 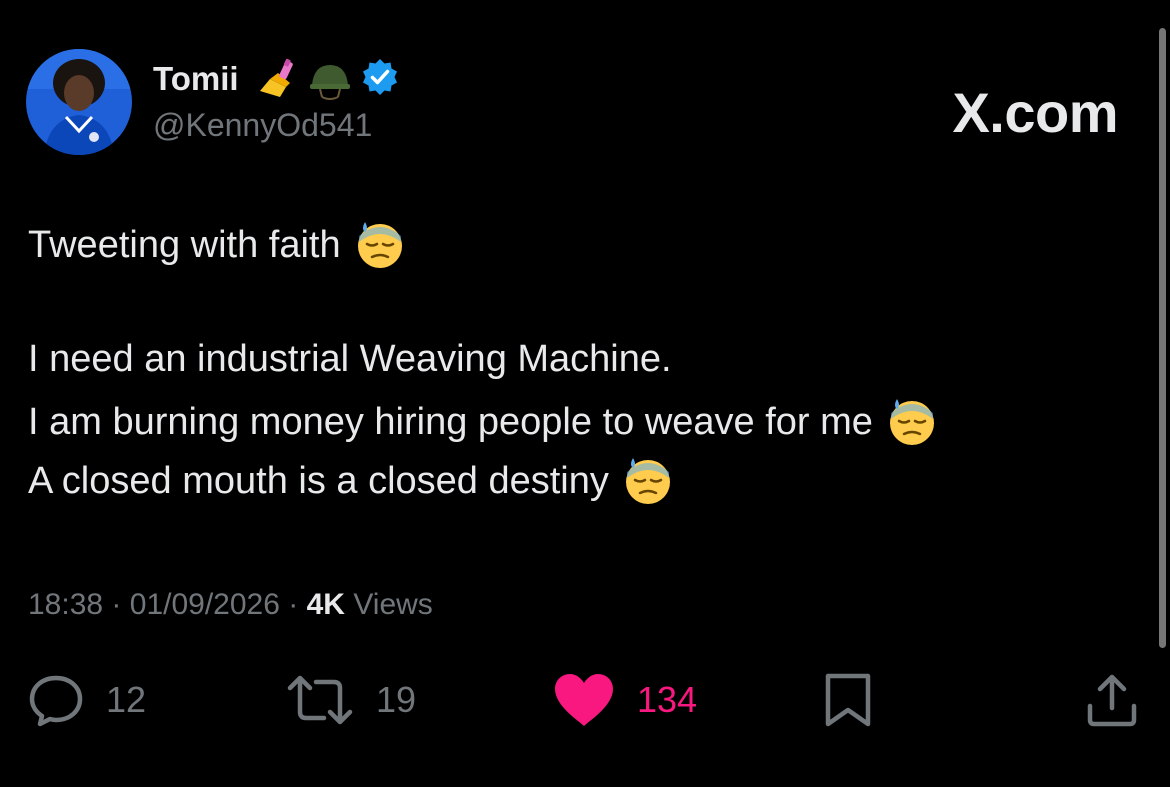 What do you see at coordinates (326, 604) in the screenshot?
I see `views-count: 4K` at bounding box center [326, 604].